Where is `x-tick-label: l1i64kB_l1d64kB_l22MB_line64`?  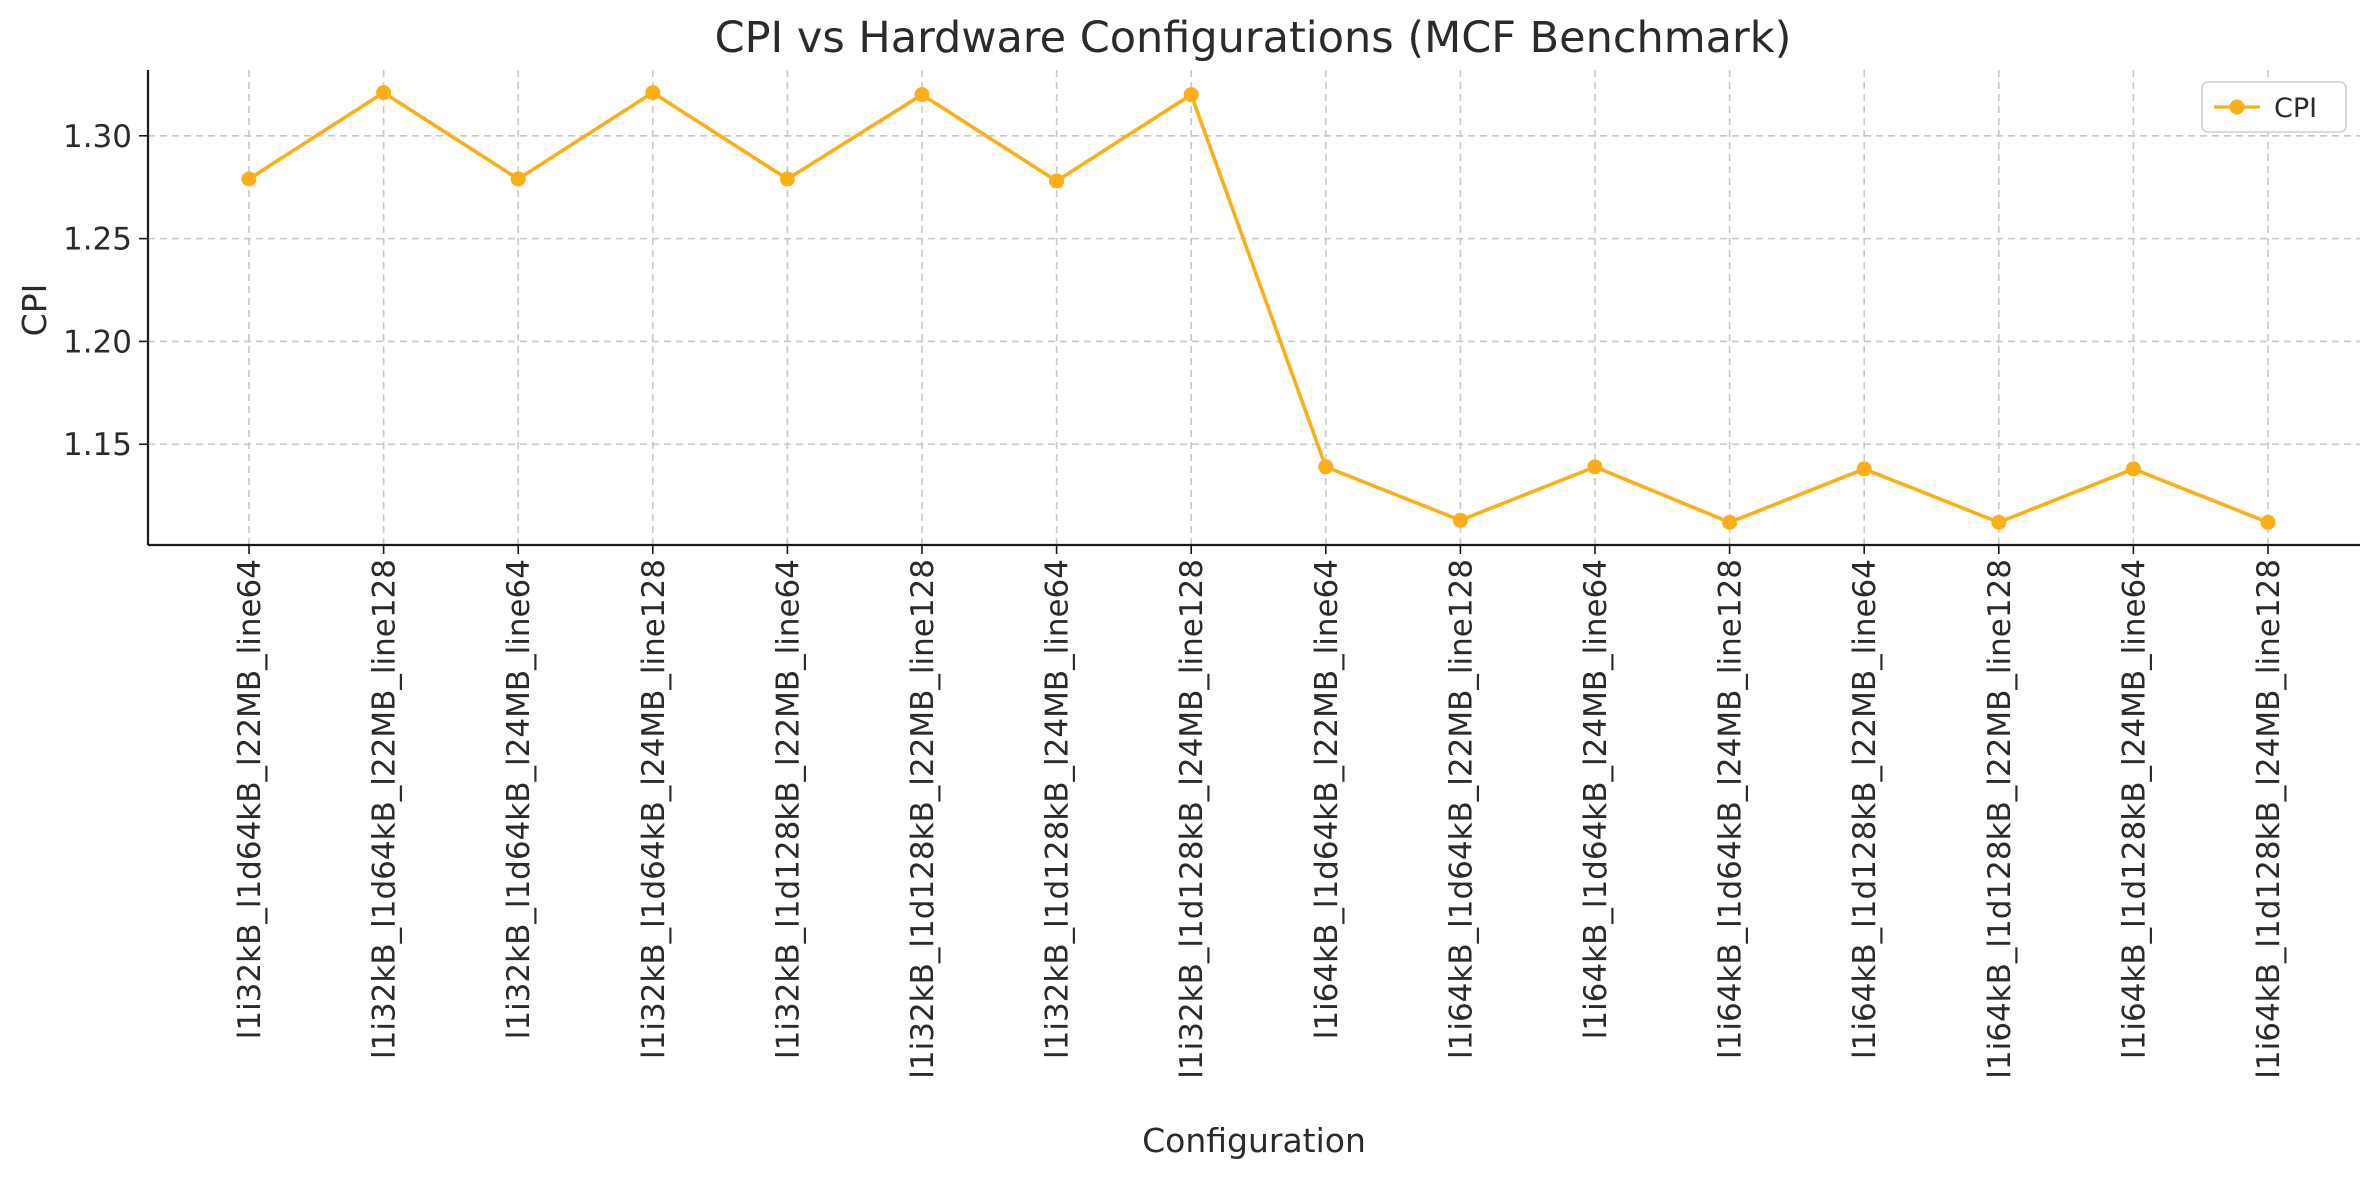
x-tick-label: l1i64kB_l1d64kB_l22MB_line64 is located at coordinates (1327, 799).